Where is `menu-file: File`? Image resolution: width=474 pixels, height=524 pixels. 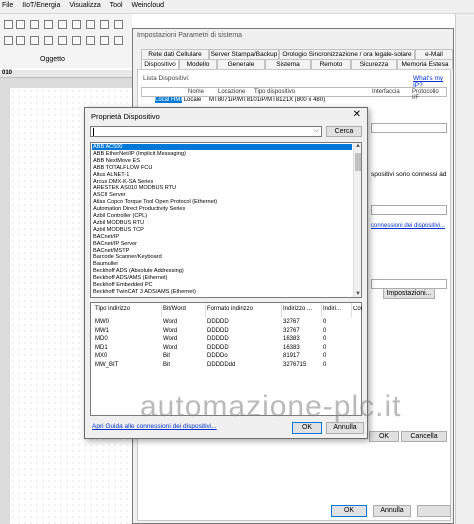
menu-file: File is located at coordinates (7, 5).